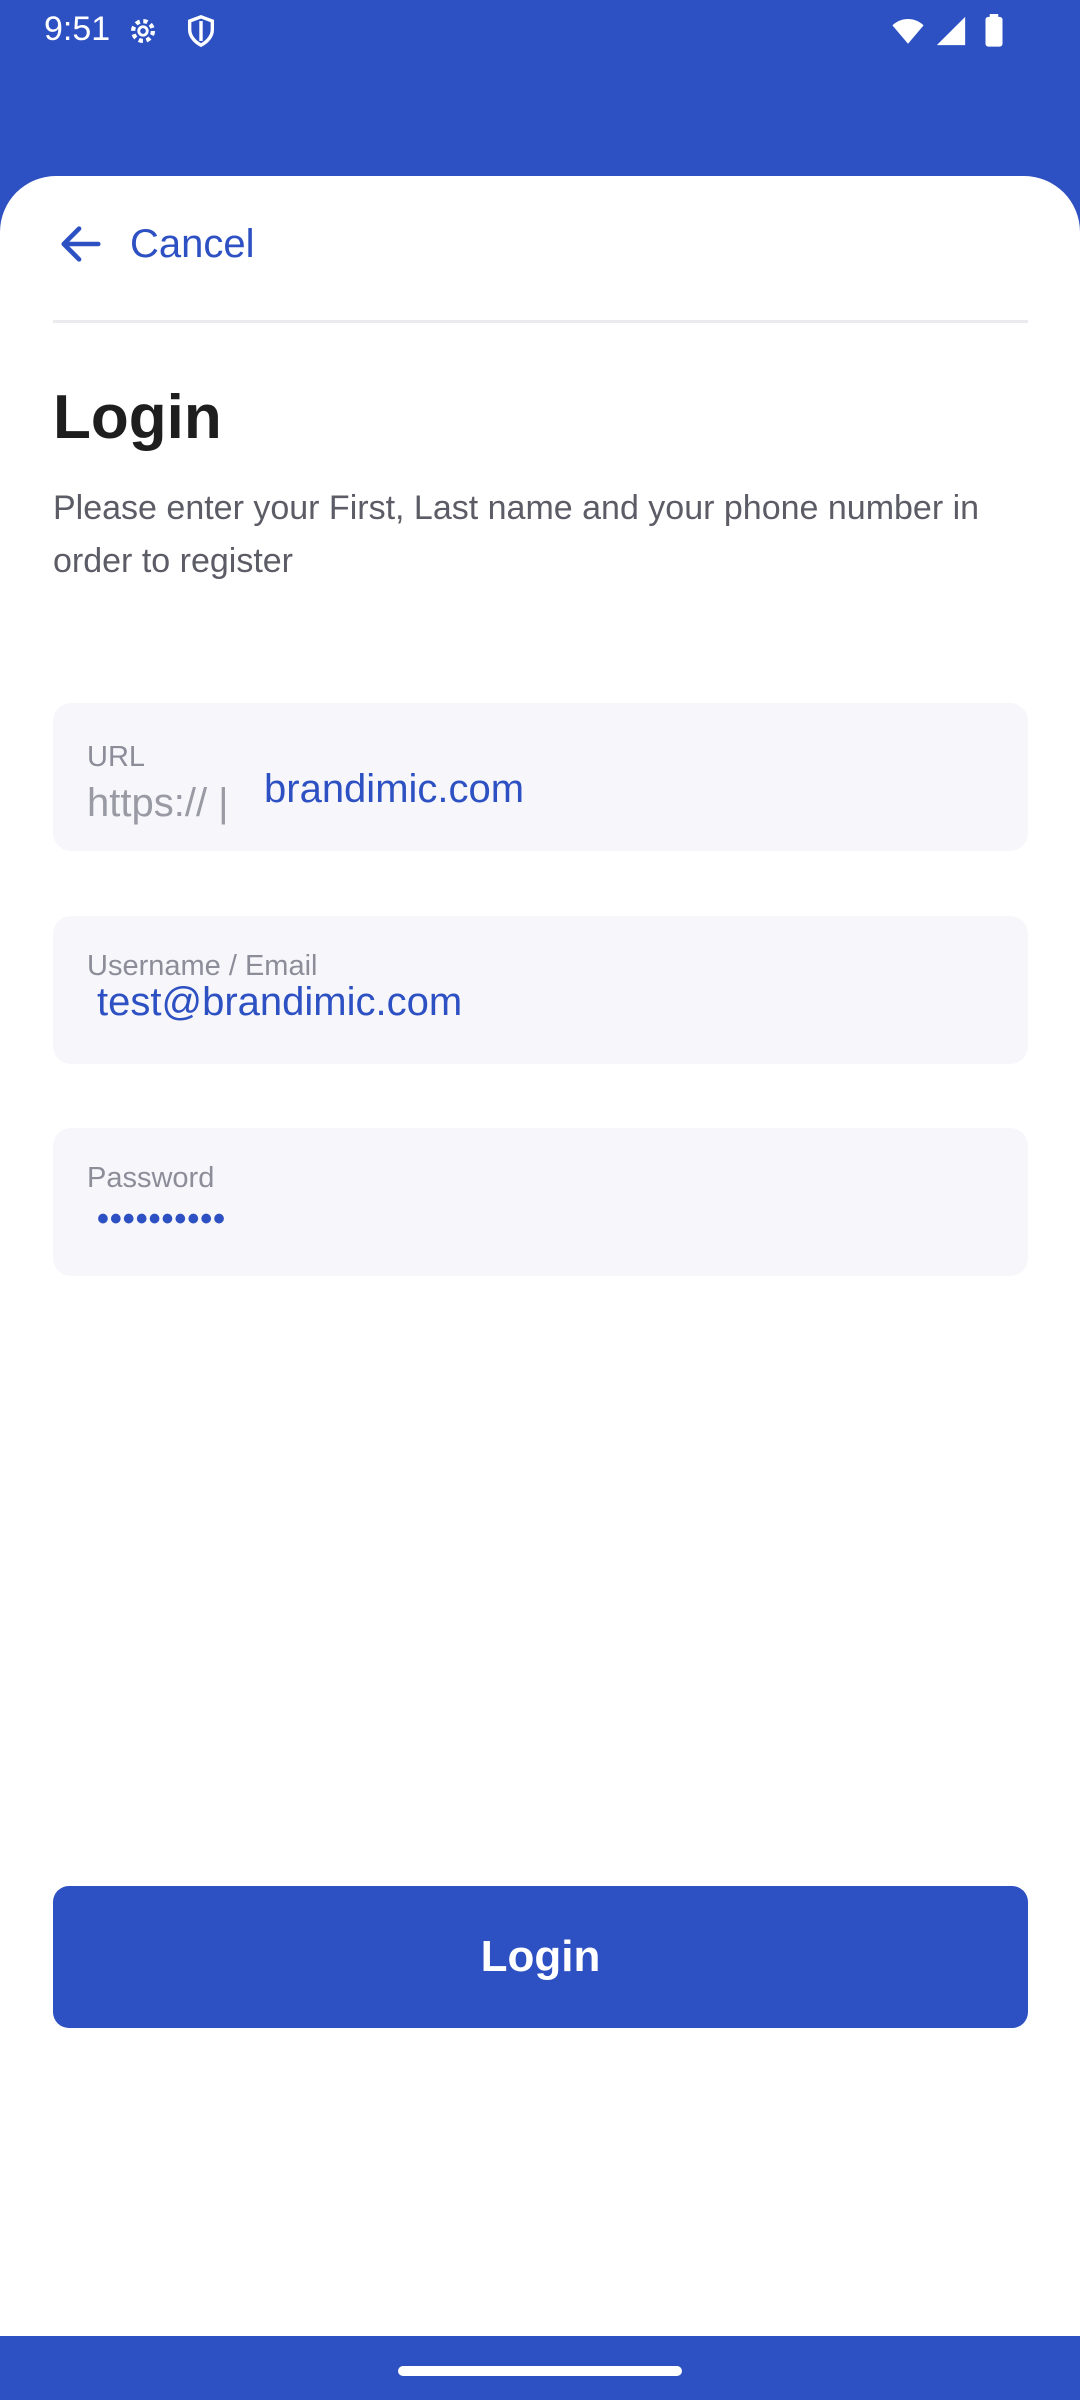 Image resolution: width=1080 pixels, height=2400 pixels. Describe the element at coordinates (540, 990) in the screenshot. I see `username-field: Username / Email test@brandimic.com` at that location.